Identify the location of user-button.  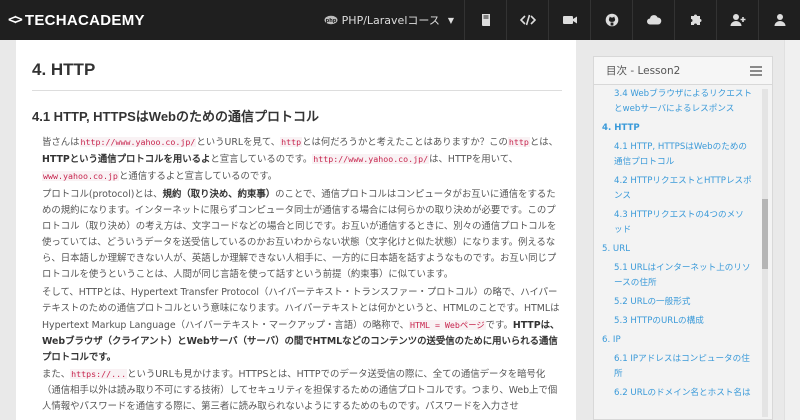
(779, 20).